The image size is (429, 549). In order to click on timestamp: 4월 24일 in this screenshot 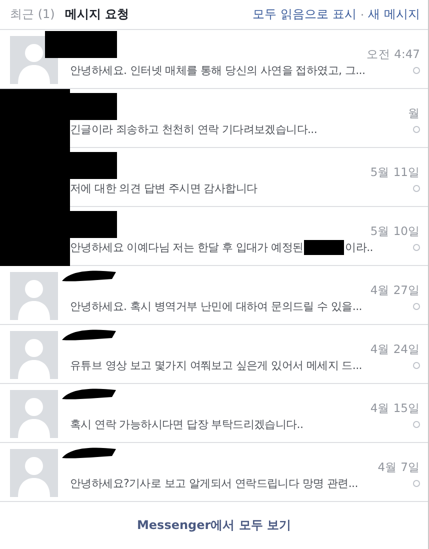, I will do `click(395, 349)`.